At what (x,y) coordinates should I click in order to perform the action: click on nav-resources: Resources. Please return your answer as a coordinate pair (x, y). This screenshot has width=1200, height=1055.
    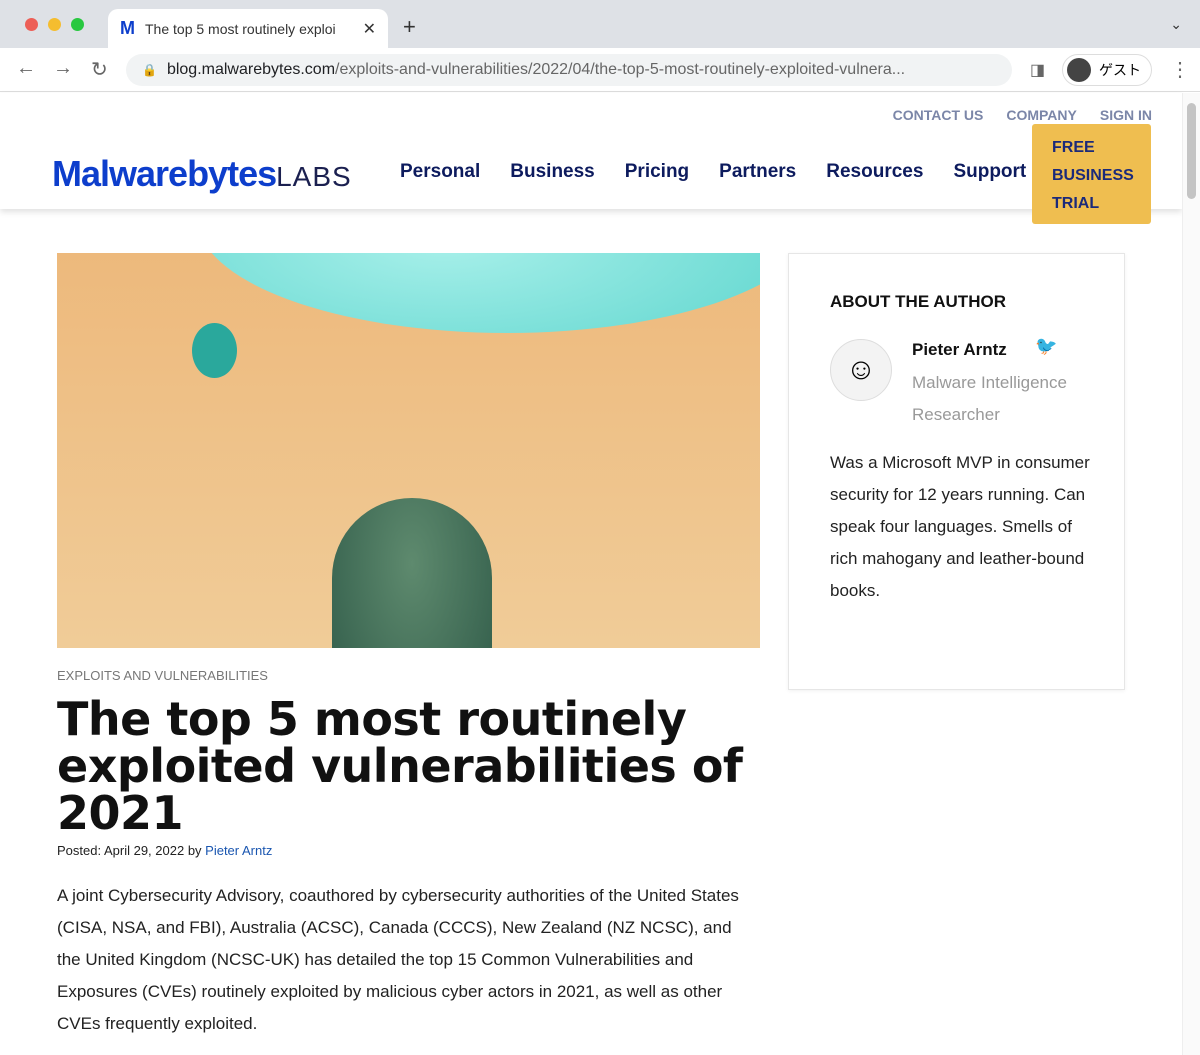
    Looking at the image, I should click on (874, 172).